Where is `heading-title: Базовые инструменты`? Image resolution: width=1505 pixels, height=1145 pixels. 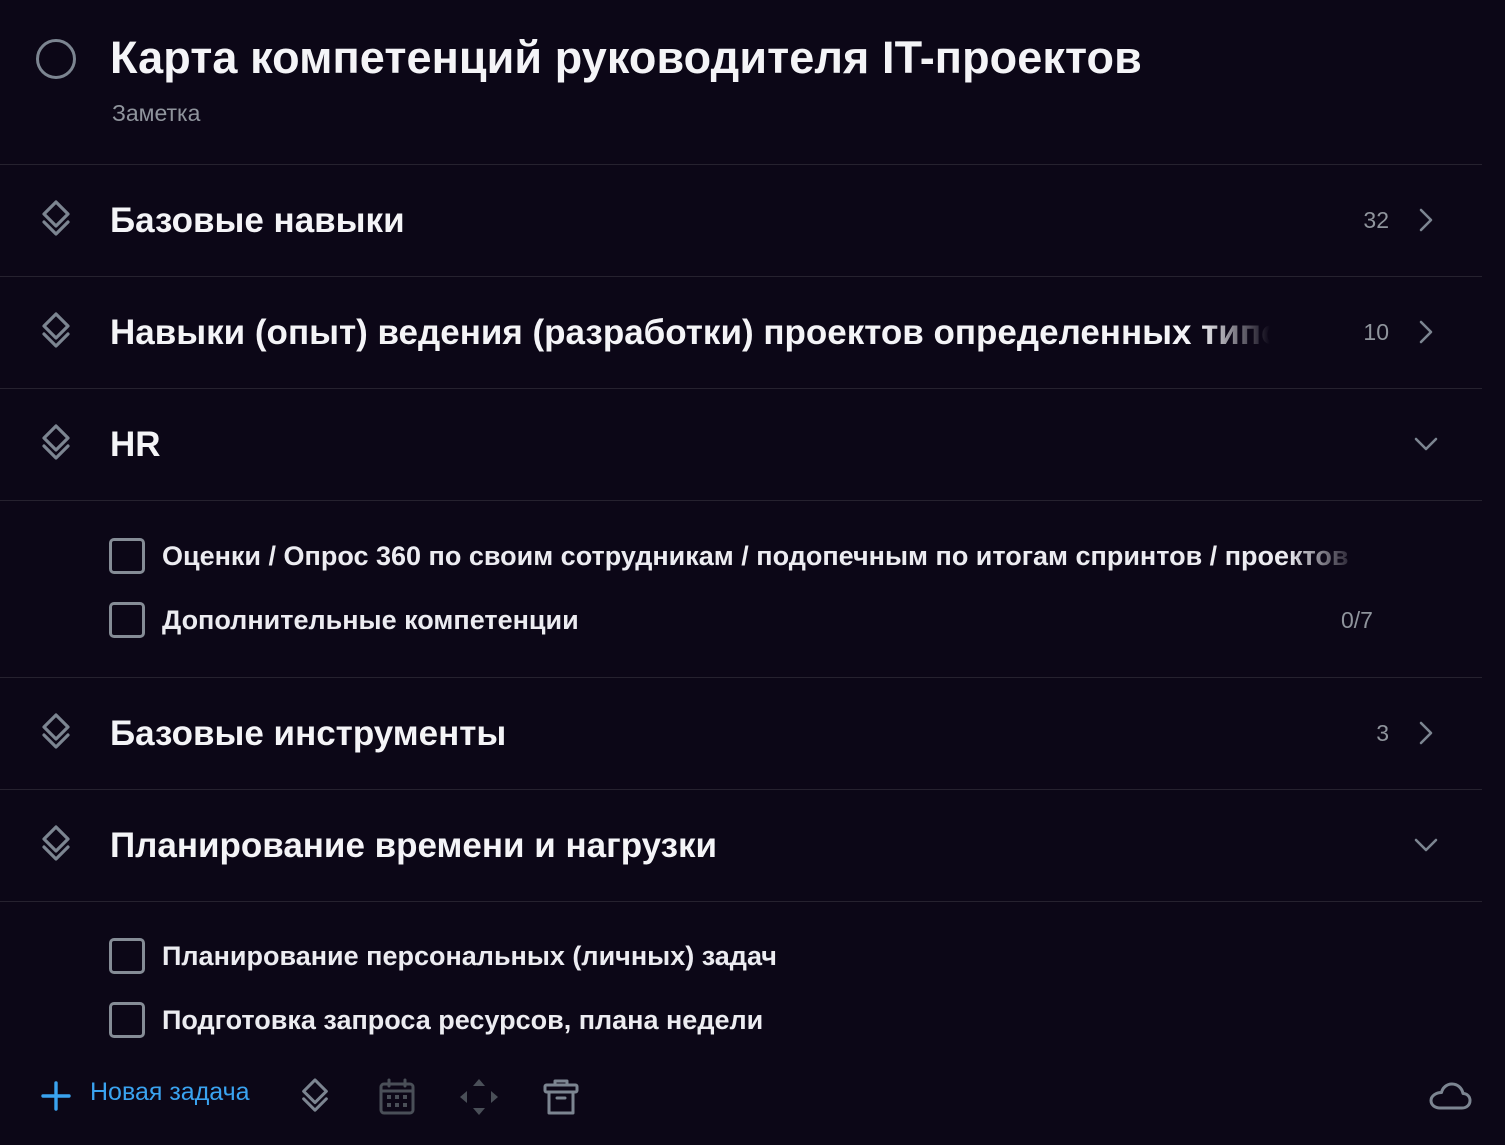
heading-title: Базовые инструменты is located at coordinates (308, 733).